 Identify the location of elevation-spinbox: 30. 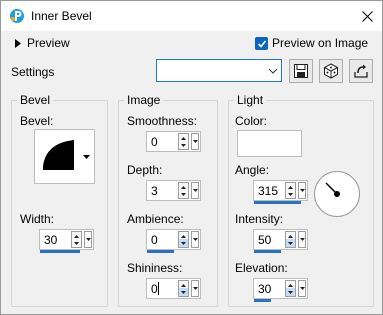
(280, 290).